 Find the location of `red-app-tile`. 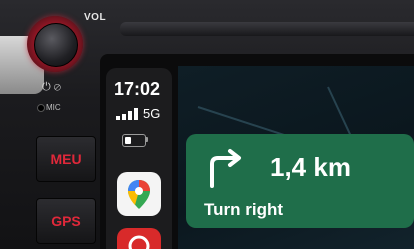

red-app-tile is located at coordinates (139, 238).